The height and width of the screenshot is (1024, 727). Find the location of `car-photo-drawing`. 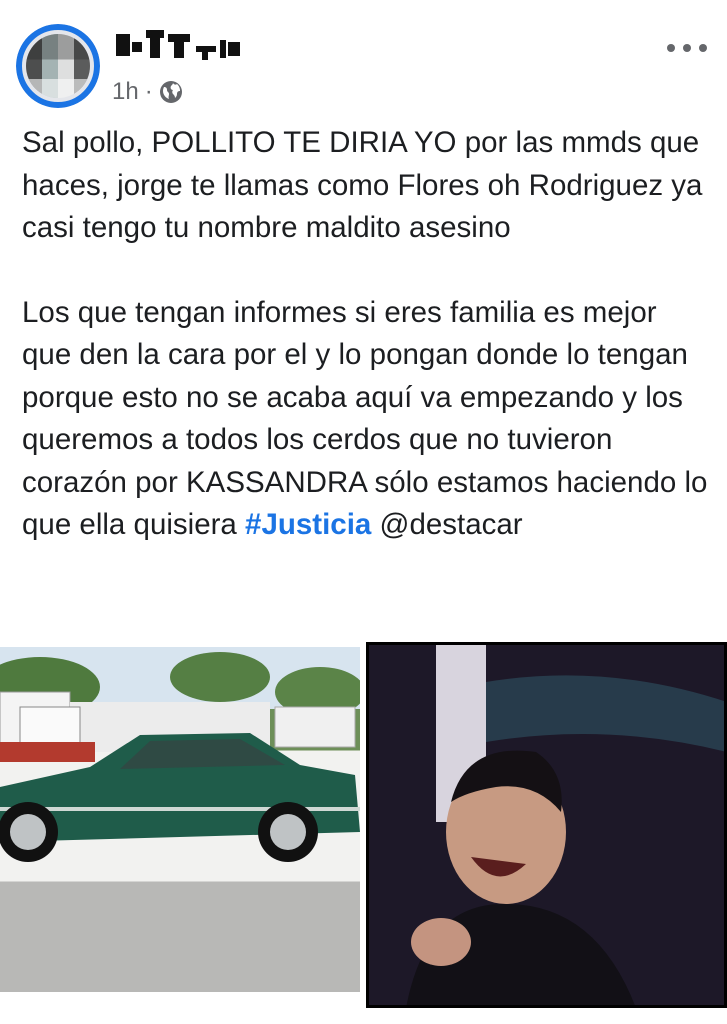

car-photo-drawing is located at coordinates (180, 757).